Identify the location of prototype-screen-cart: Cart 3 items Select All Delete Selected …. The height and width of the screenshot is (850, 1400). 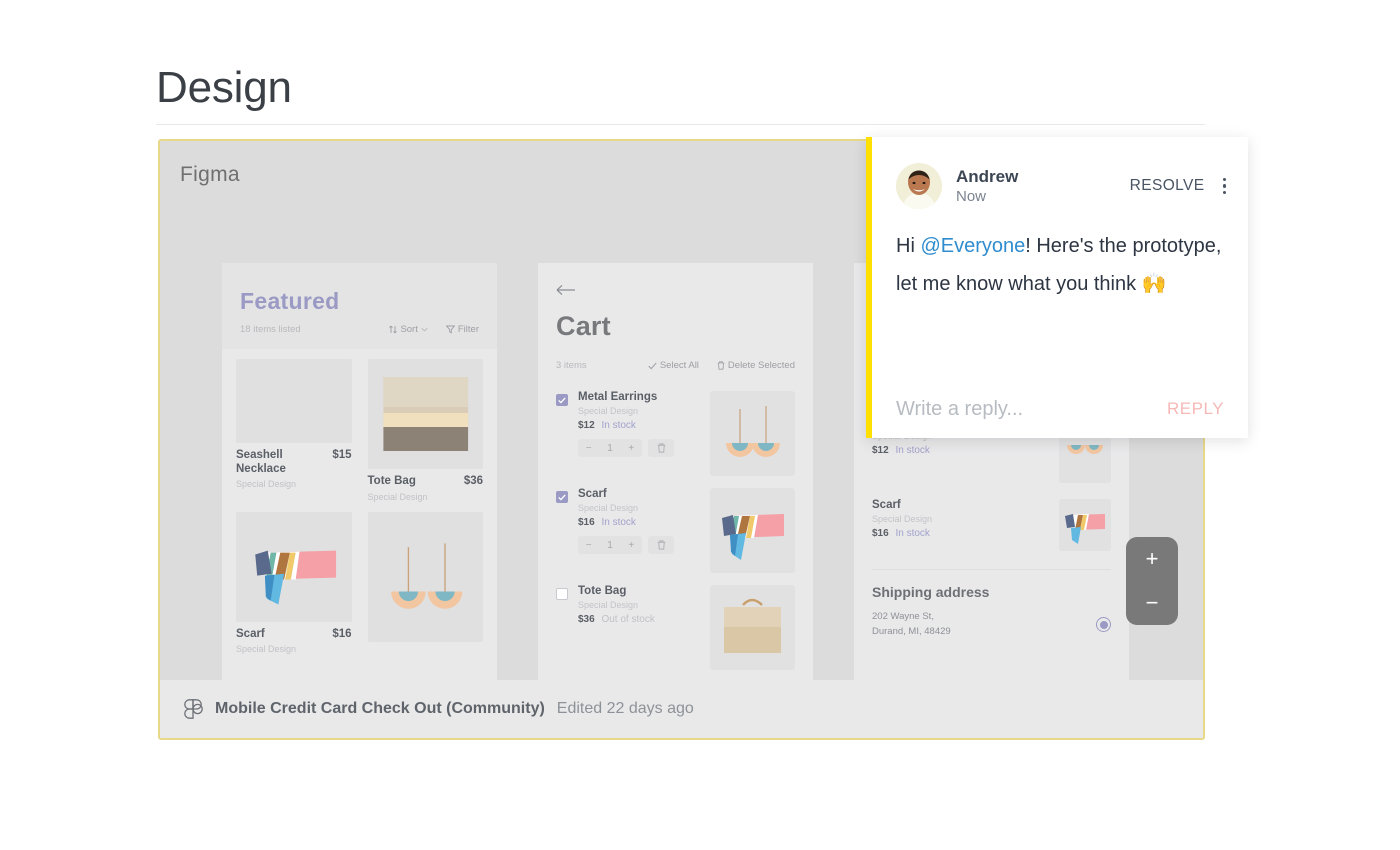
(675, 471).